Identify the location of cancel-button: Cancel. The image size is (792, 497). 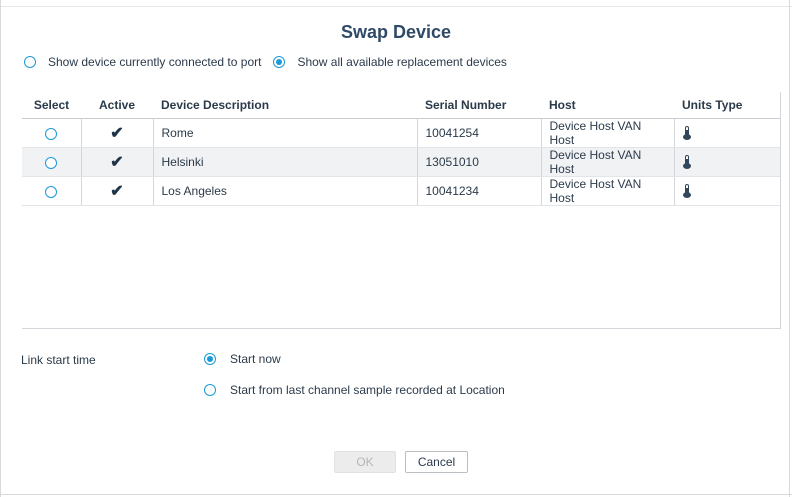
(436, 462).